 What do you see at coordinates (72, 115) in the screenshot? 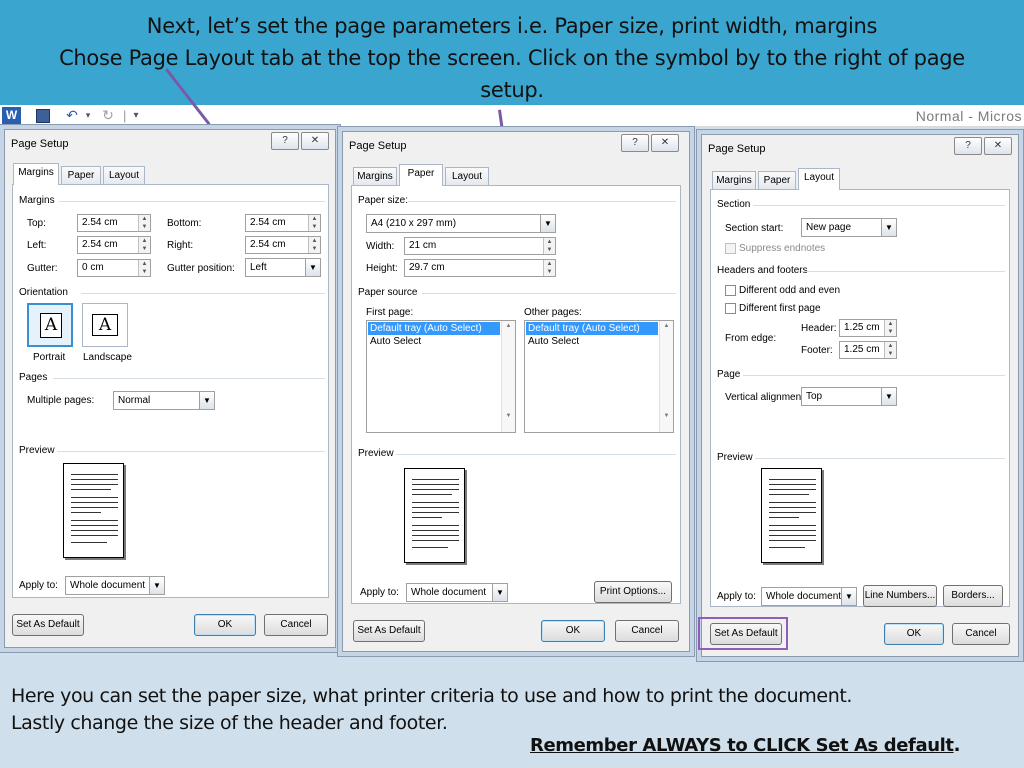
I see `undo-icon: ↶` at bounding box center [72, 115].